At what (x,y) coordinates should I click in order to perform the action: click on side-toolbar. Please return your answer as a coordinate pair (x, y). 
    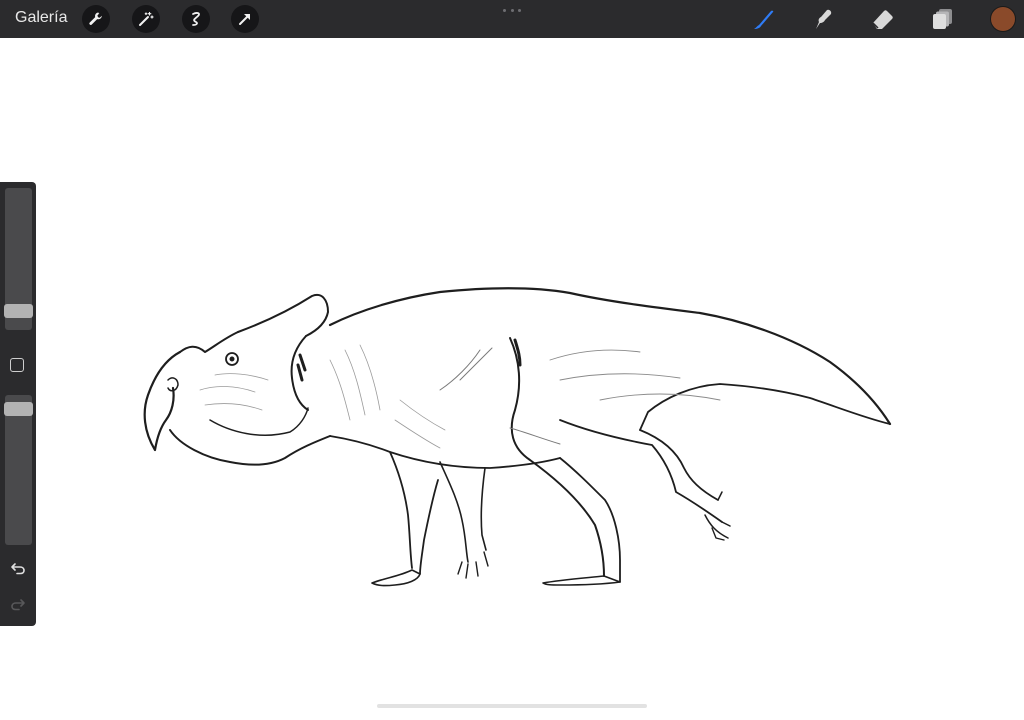
    Looking at the image, I should click on (18, 404).